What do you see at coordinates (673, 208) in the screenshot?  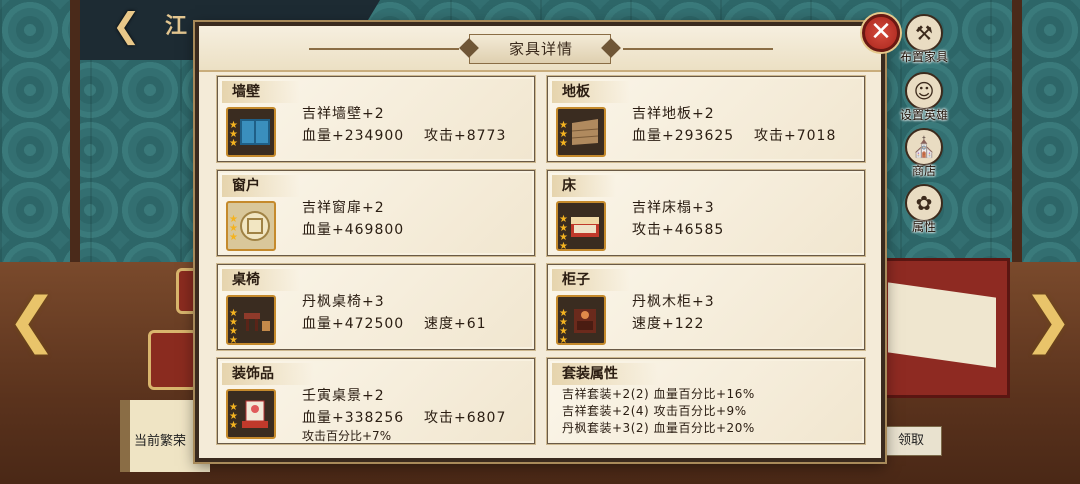 I see `item-name: 吉祥床榻+3` at bounding box center [673, 208].